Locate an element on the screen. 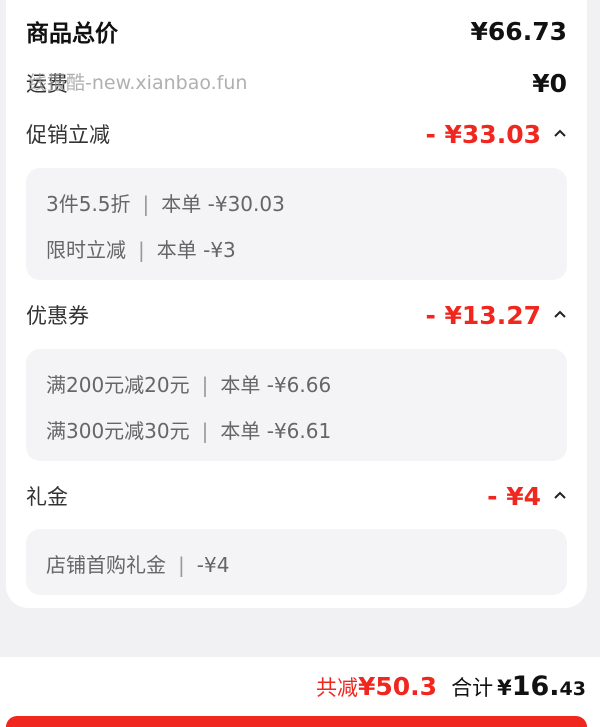 Image resolution: width=600 pixels, height=727 pixels. list-item: 满200元减20元 | 本单 -¥6.66 is located at coordinates (188, 383).